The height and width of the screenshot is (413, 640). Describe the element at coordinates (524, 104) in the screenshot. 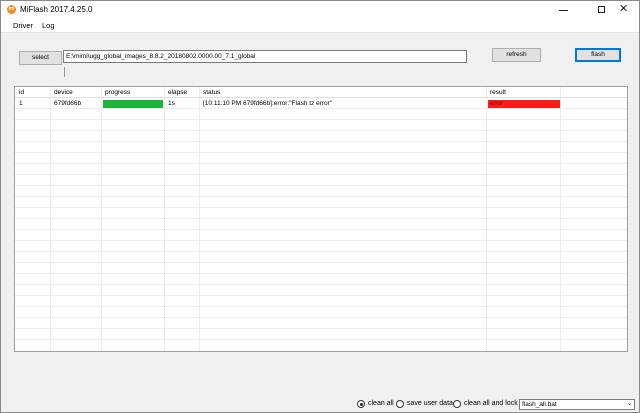

I see `result-badge: error` at that location.